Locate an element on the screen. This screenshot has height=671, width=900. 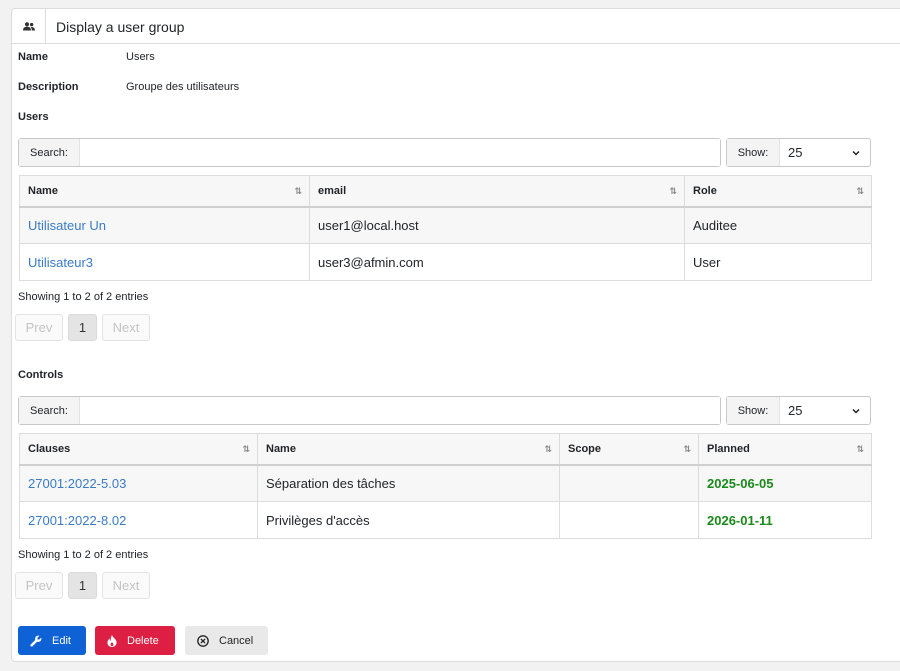
users-page-size: Show: 25 is located at coordinates (798, 152).